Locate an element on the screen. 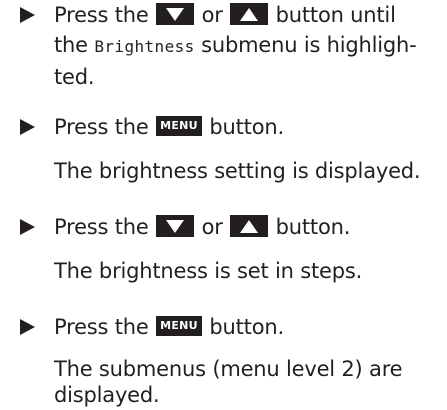 This screenshot has width=447, height=410. step-4-text: Press the MENU button. is located at coordinates (249, 327).